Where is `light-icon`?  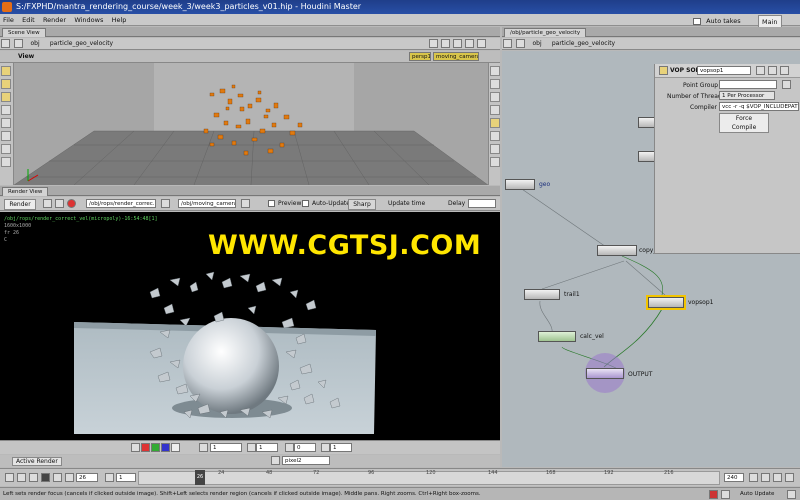
light-icon is located at coordinates (495, 84).